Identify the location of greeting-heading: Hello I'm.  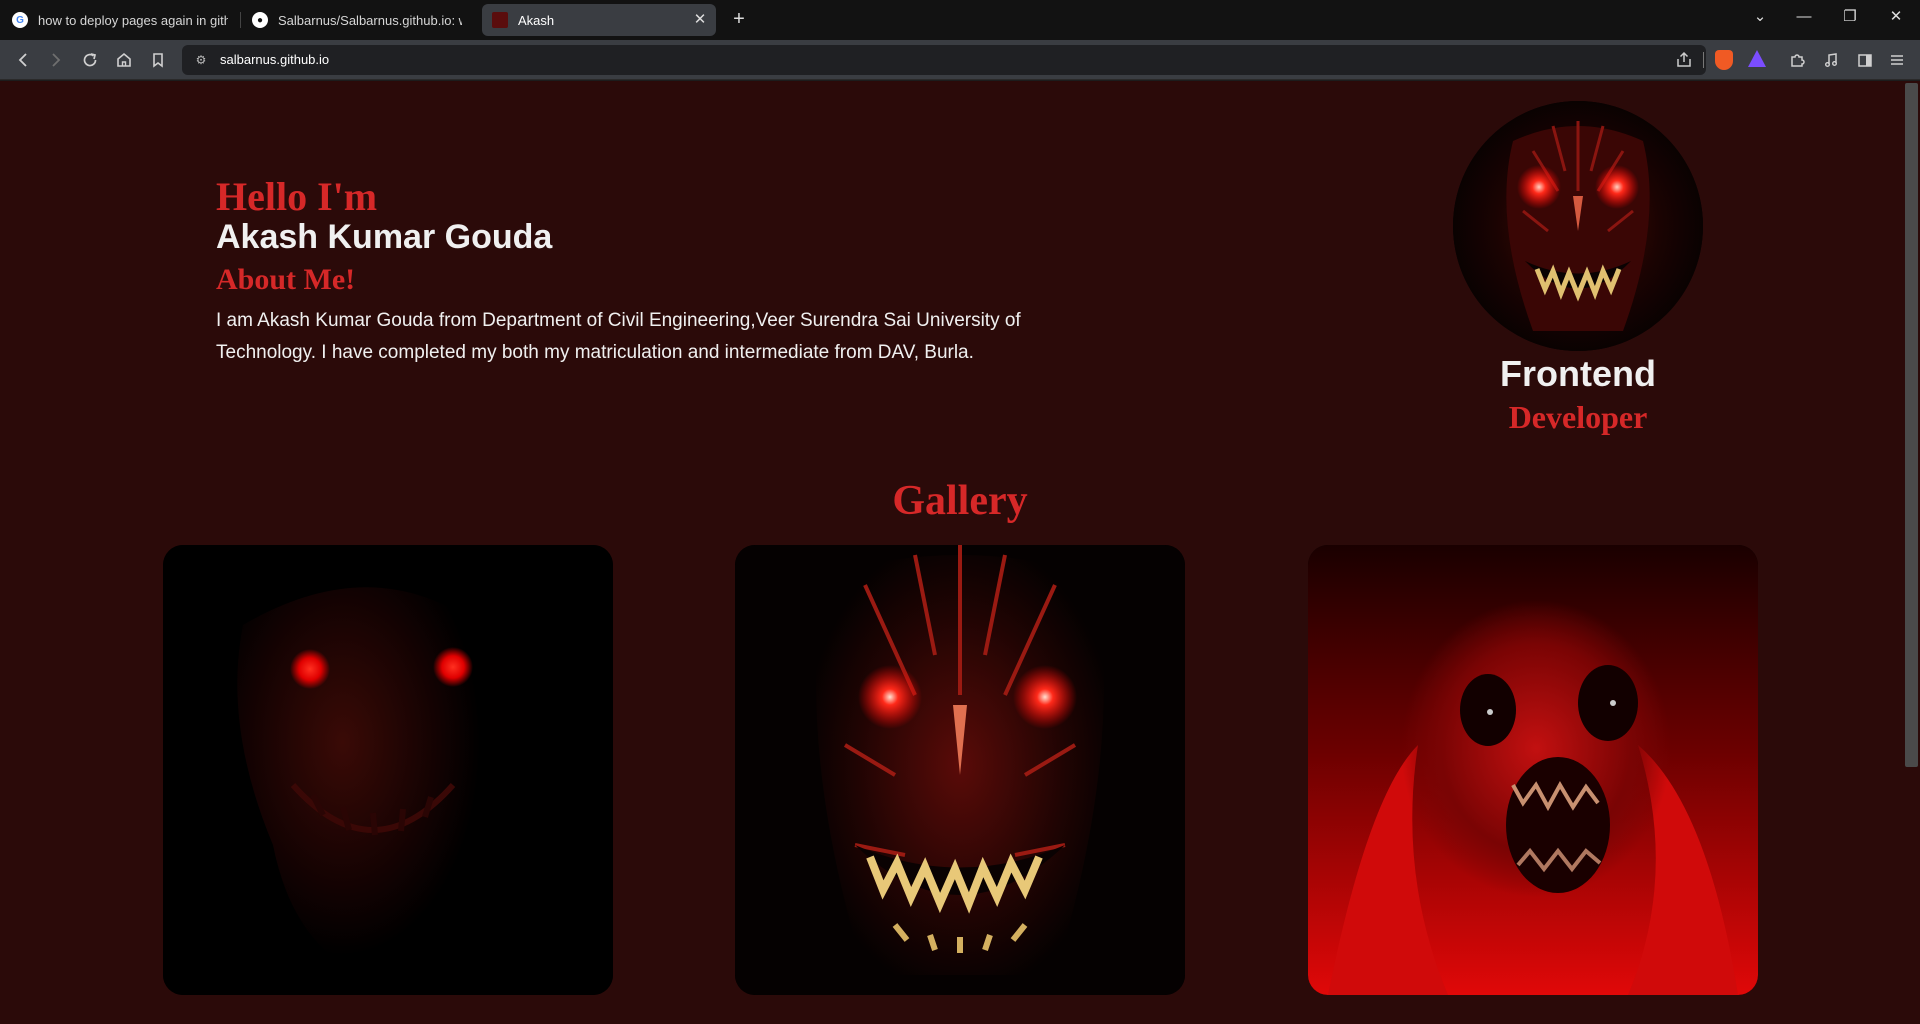
(297, 196).